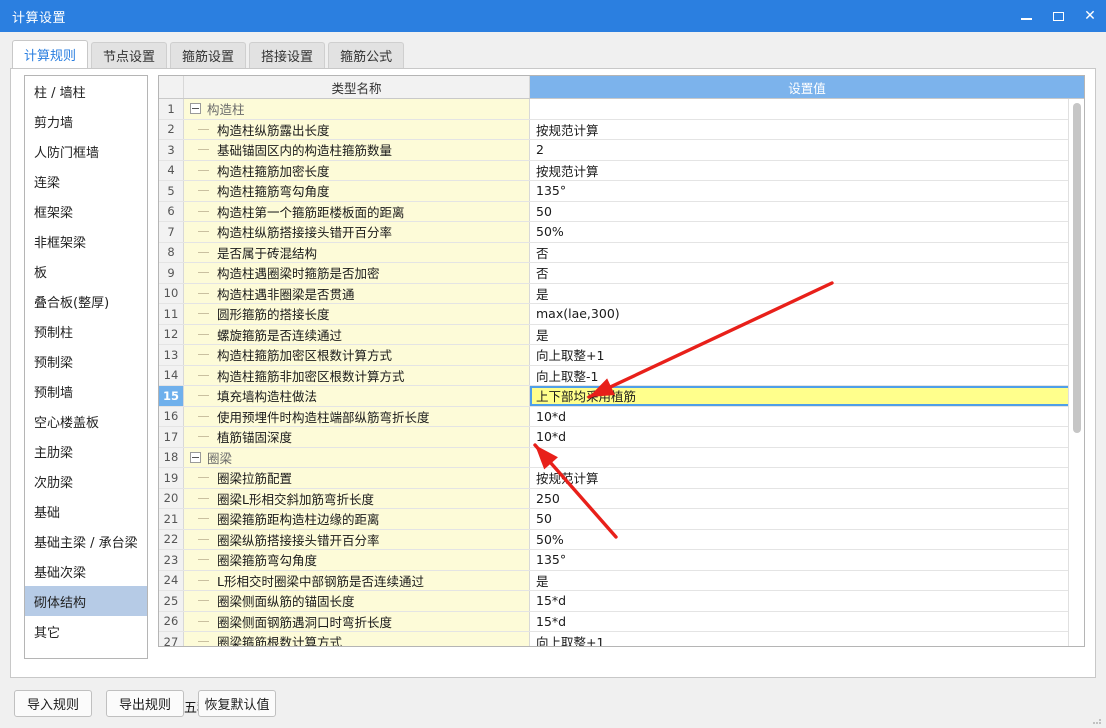 The height and width of the screenshot is (728, 1106). What do you see at coordinates (357, 334) in the screenshot?
I see `row-type-name-cell: 螺旋箍筋是否连续通过` at bounding box center [357, 334].